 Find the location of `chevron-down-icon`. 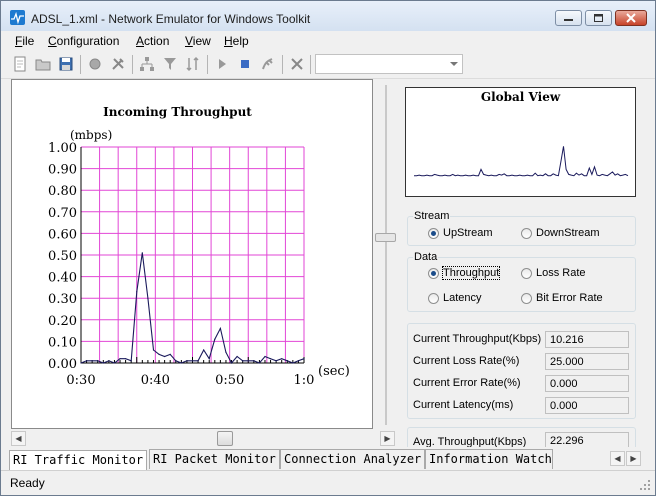

chevron-down-icon is located at coordinates (454, 64).